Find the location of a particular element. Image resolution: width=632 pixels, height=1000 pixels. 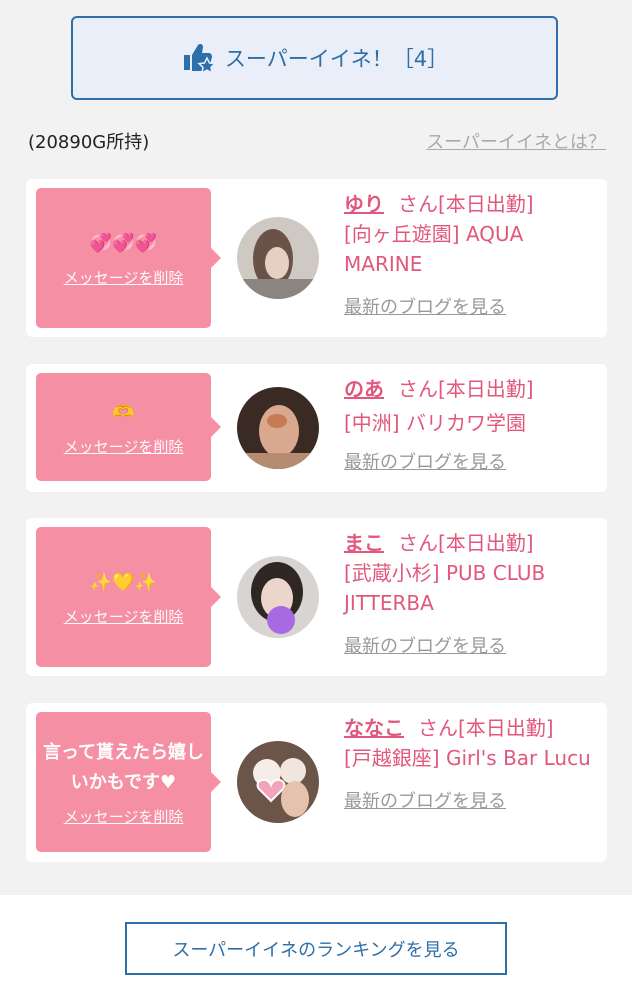

shop-link: [向ヶ丘遊園] AQUA MARINE is located at coordinates (470, 249).